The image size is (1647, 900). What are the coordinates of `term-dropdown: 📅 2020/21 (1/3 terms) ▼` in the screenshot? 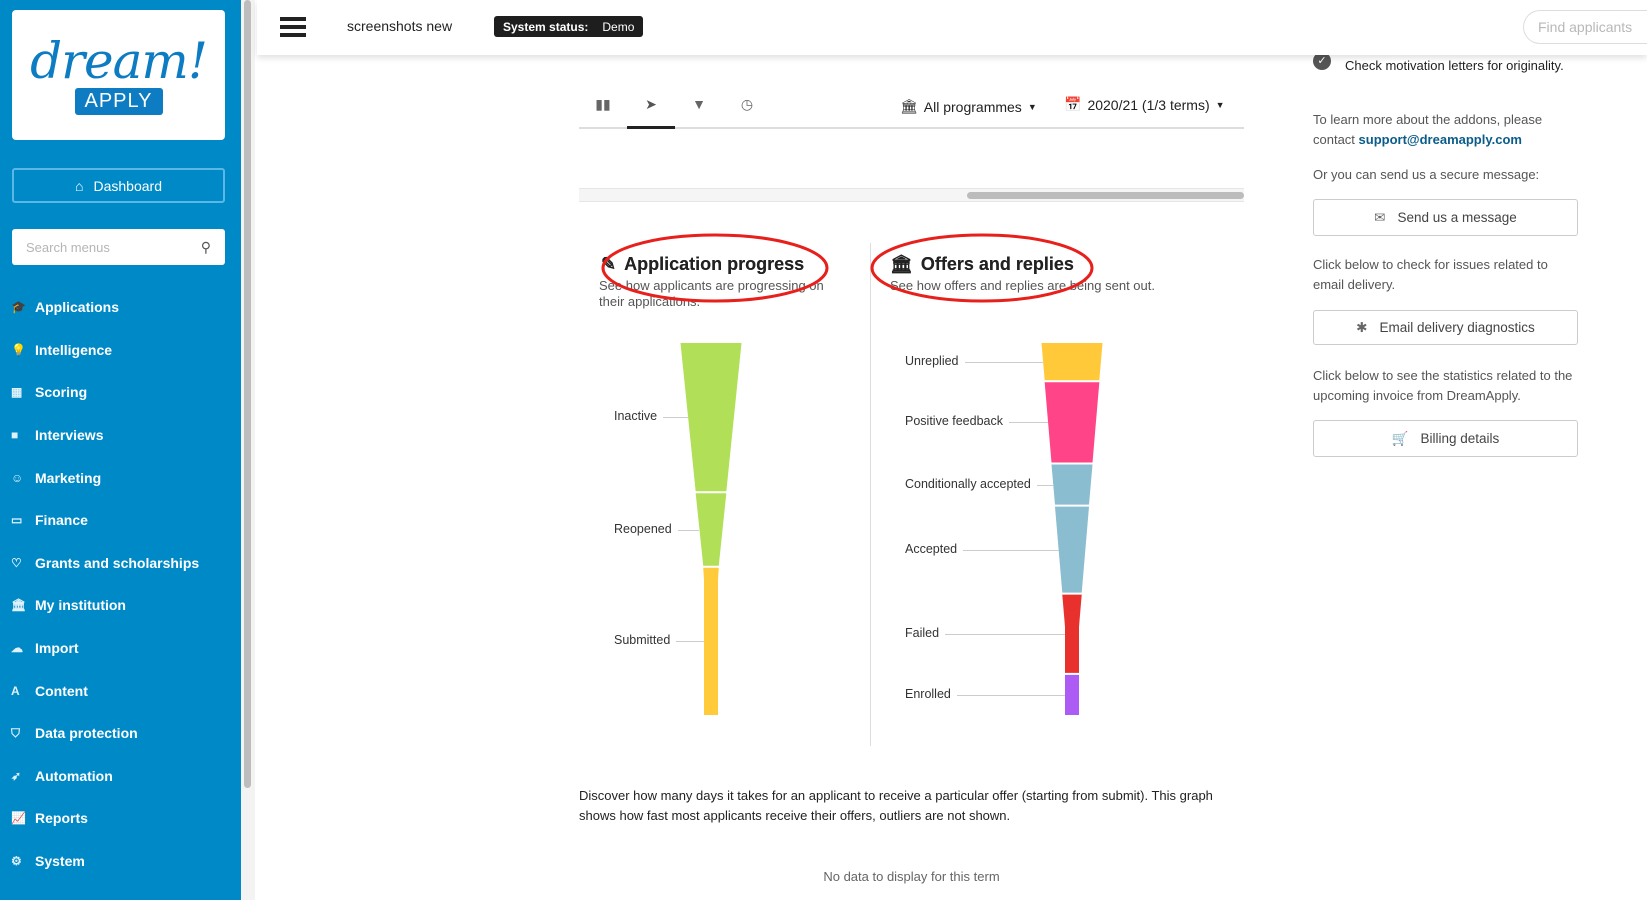 It's located at (1144, 104).